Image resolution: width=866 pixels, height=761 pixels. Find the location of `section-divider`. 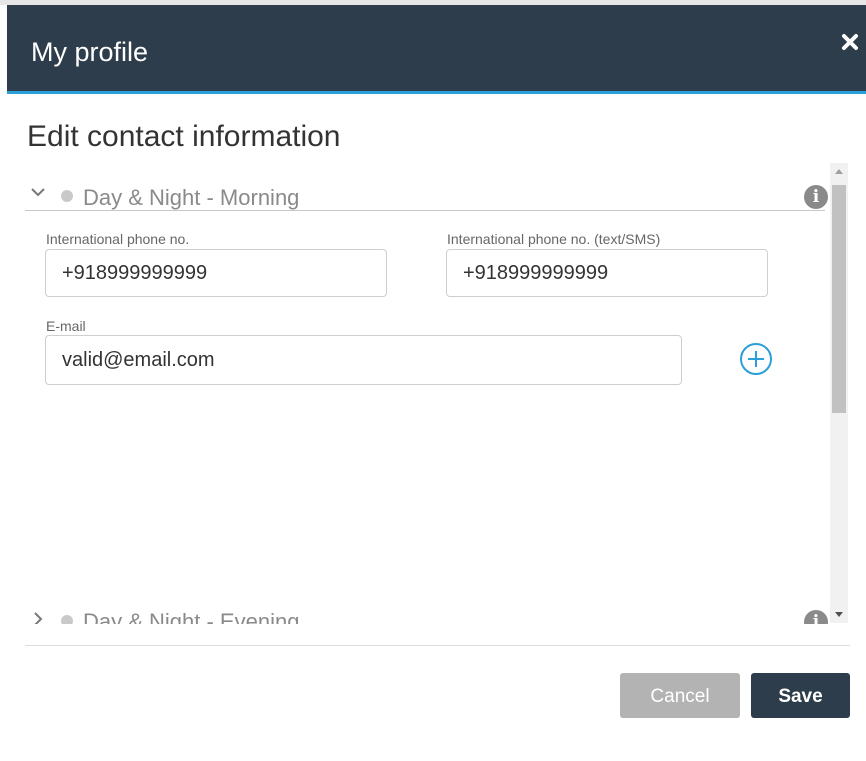

section-divider is located at coordinates (425, 210).